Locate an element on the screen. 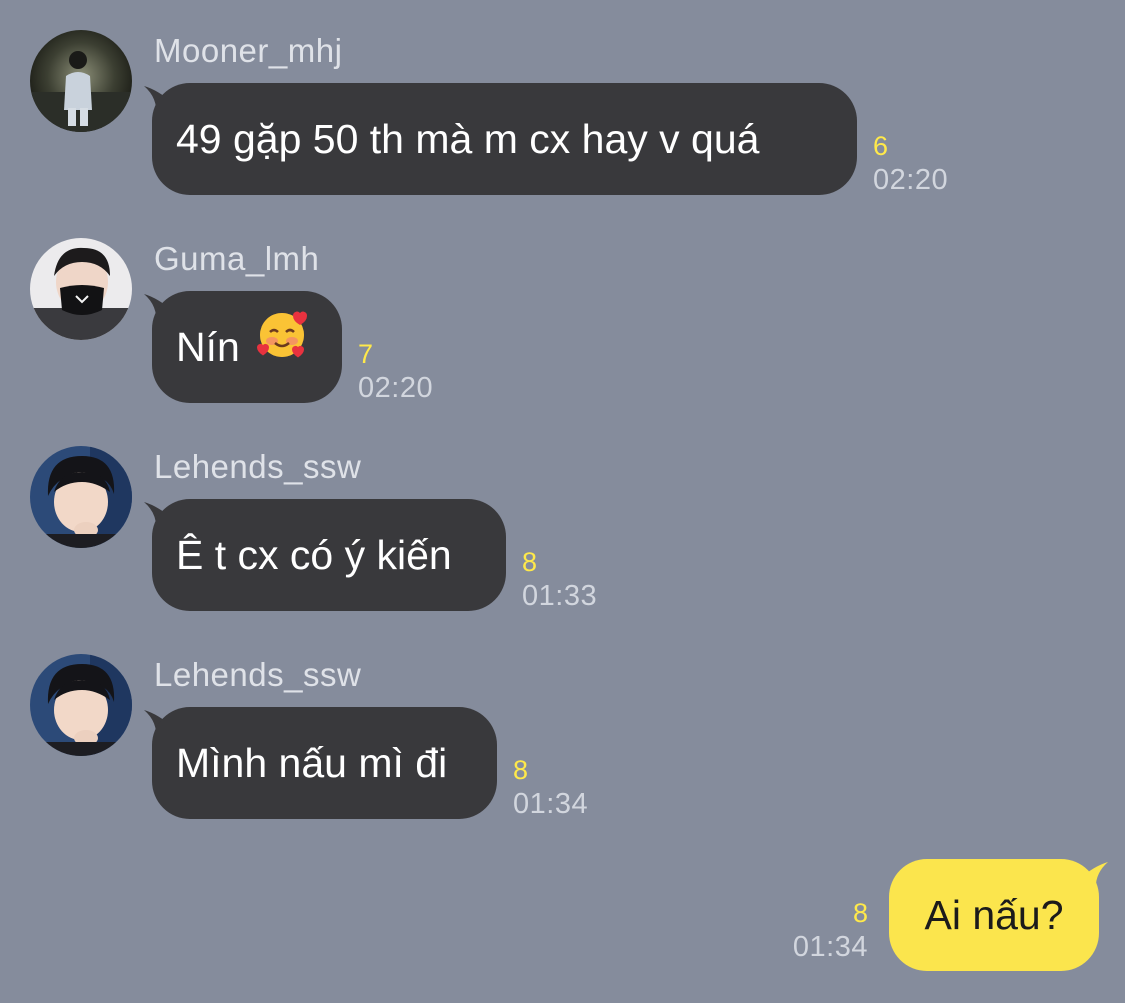 This screenshot has height=1003, width=1125. outgoing-message-bubble: Ai nấu? is located at coordinates (994, 915).